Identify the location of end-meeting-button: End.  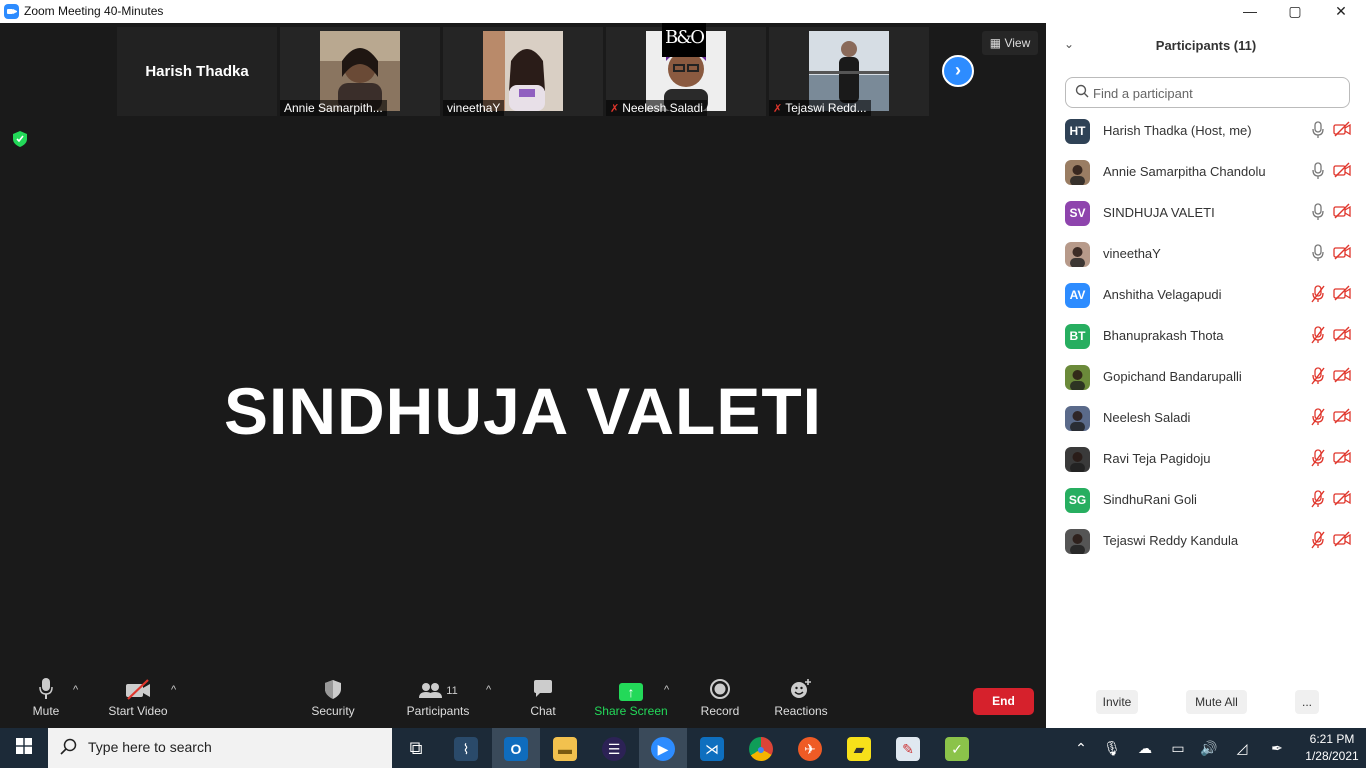
(1003, 701).